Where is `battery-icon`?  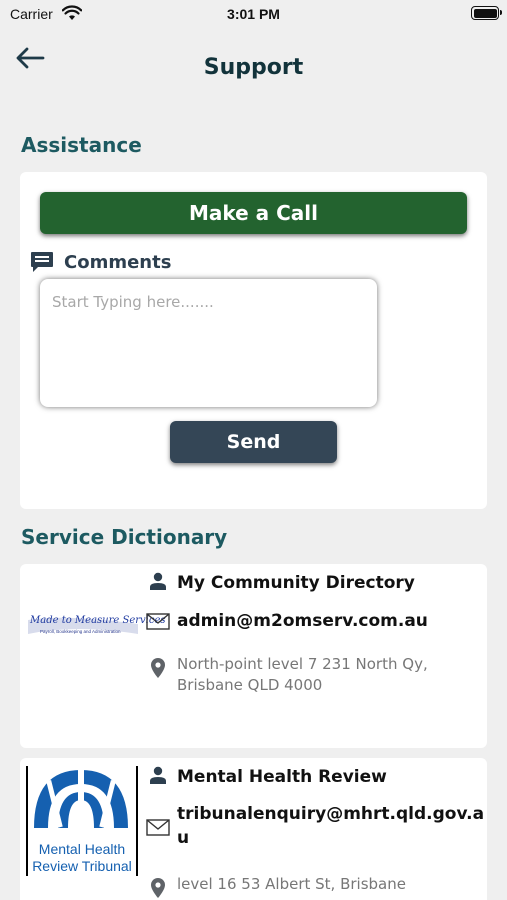
battery-icon is located at coordinates (486, 13).